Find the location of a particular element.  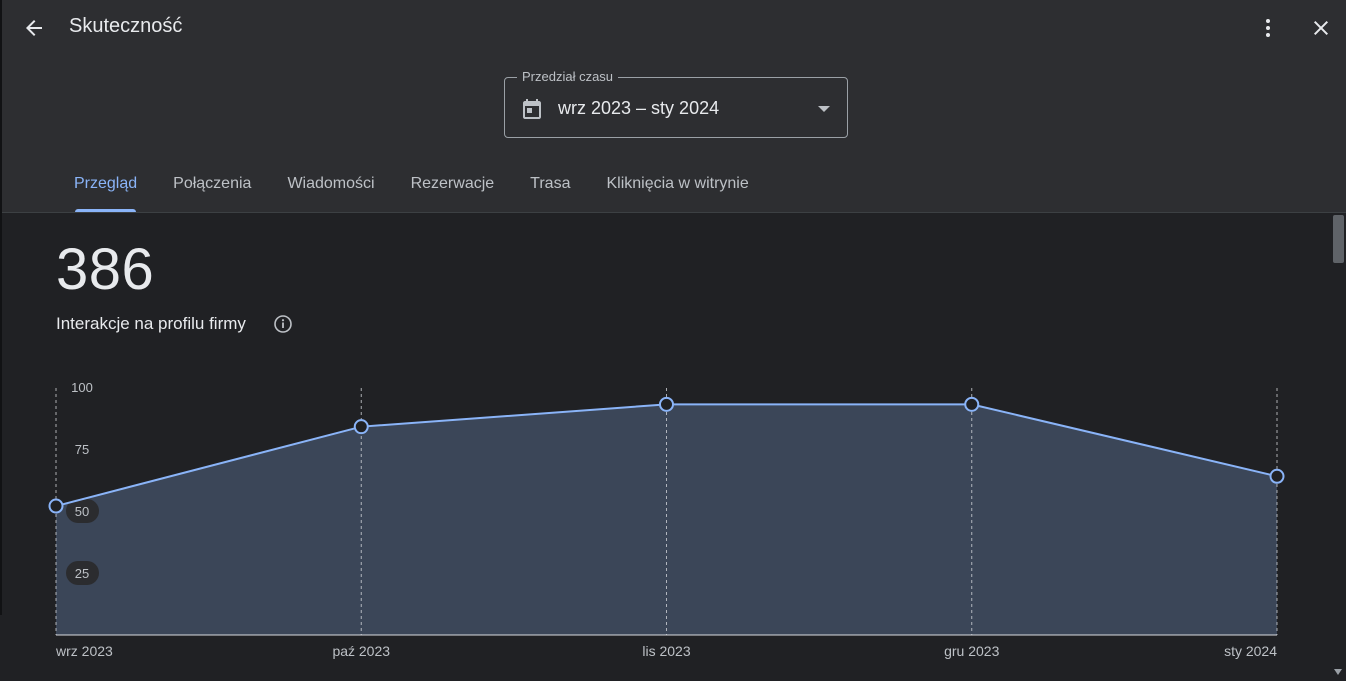

more-options-button is located at coordinates (1268, 28).